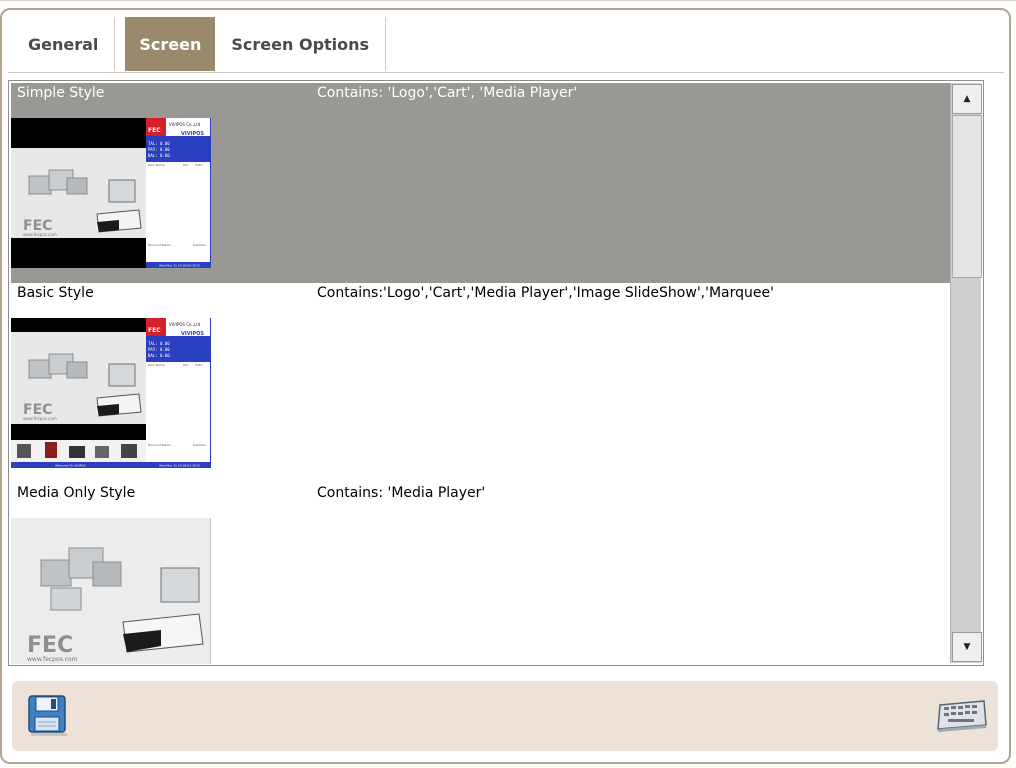  I want to click on scroll-thumb, so click(967, 196).